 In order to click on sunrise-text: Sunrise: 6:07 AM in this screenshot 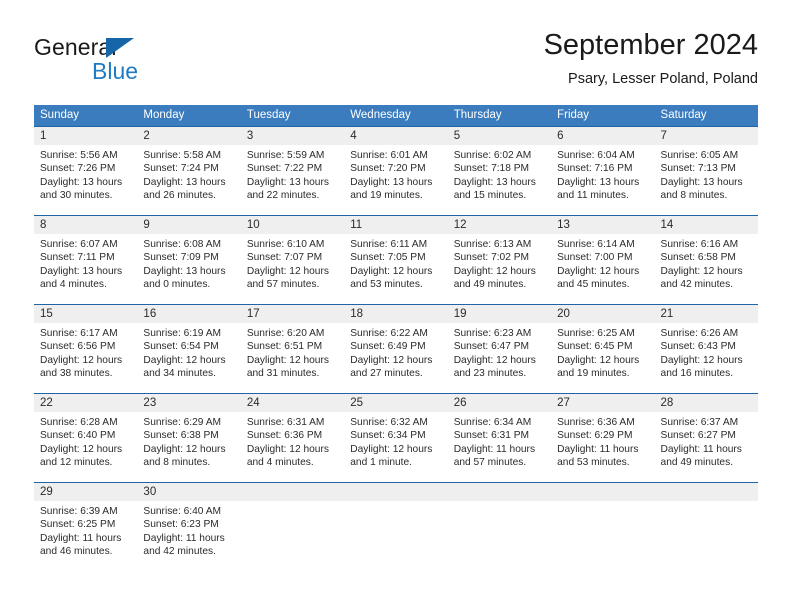, I will do `click(79, 244)`.